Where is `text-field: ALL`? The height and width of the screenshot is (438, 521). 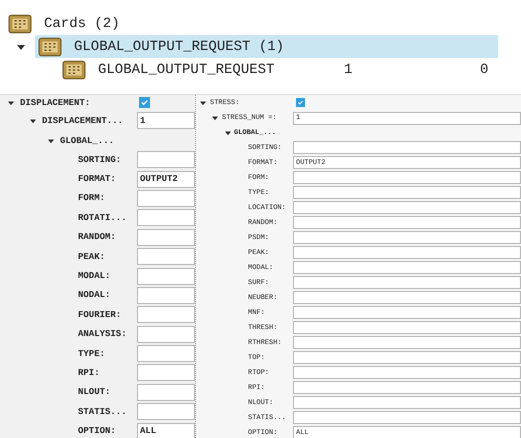
text-field: ALL is located at coordinates (166, 430).